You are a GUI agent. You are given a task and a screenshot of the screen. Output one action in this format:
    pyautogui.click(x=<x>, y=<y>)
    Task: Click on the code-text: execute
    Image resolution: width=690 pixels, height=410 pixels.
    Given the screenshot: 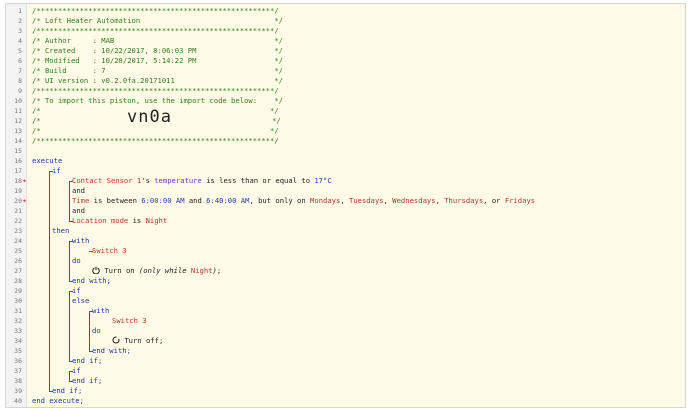 What is the action you would take?
    pyautogui.click(x=47, y=161)
    